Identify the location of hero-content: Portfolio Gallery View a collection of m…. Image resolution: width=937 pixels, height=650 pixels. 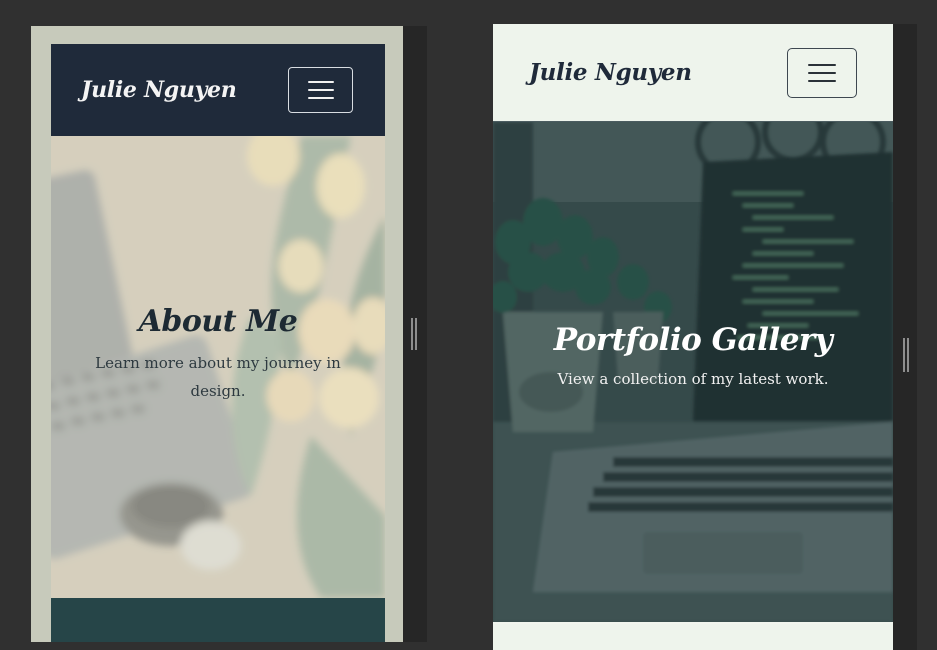
(693, 355).